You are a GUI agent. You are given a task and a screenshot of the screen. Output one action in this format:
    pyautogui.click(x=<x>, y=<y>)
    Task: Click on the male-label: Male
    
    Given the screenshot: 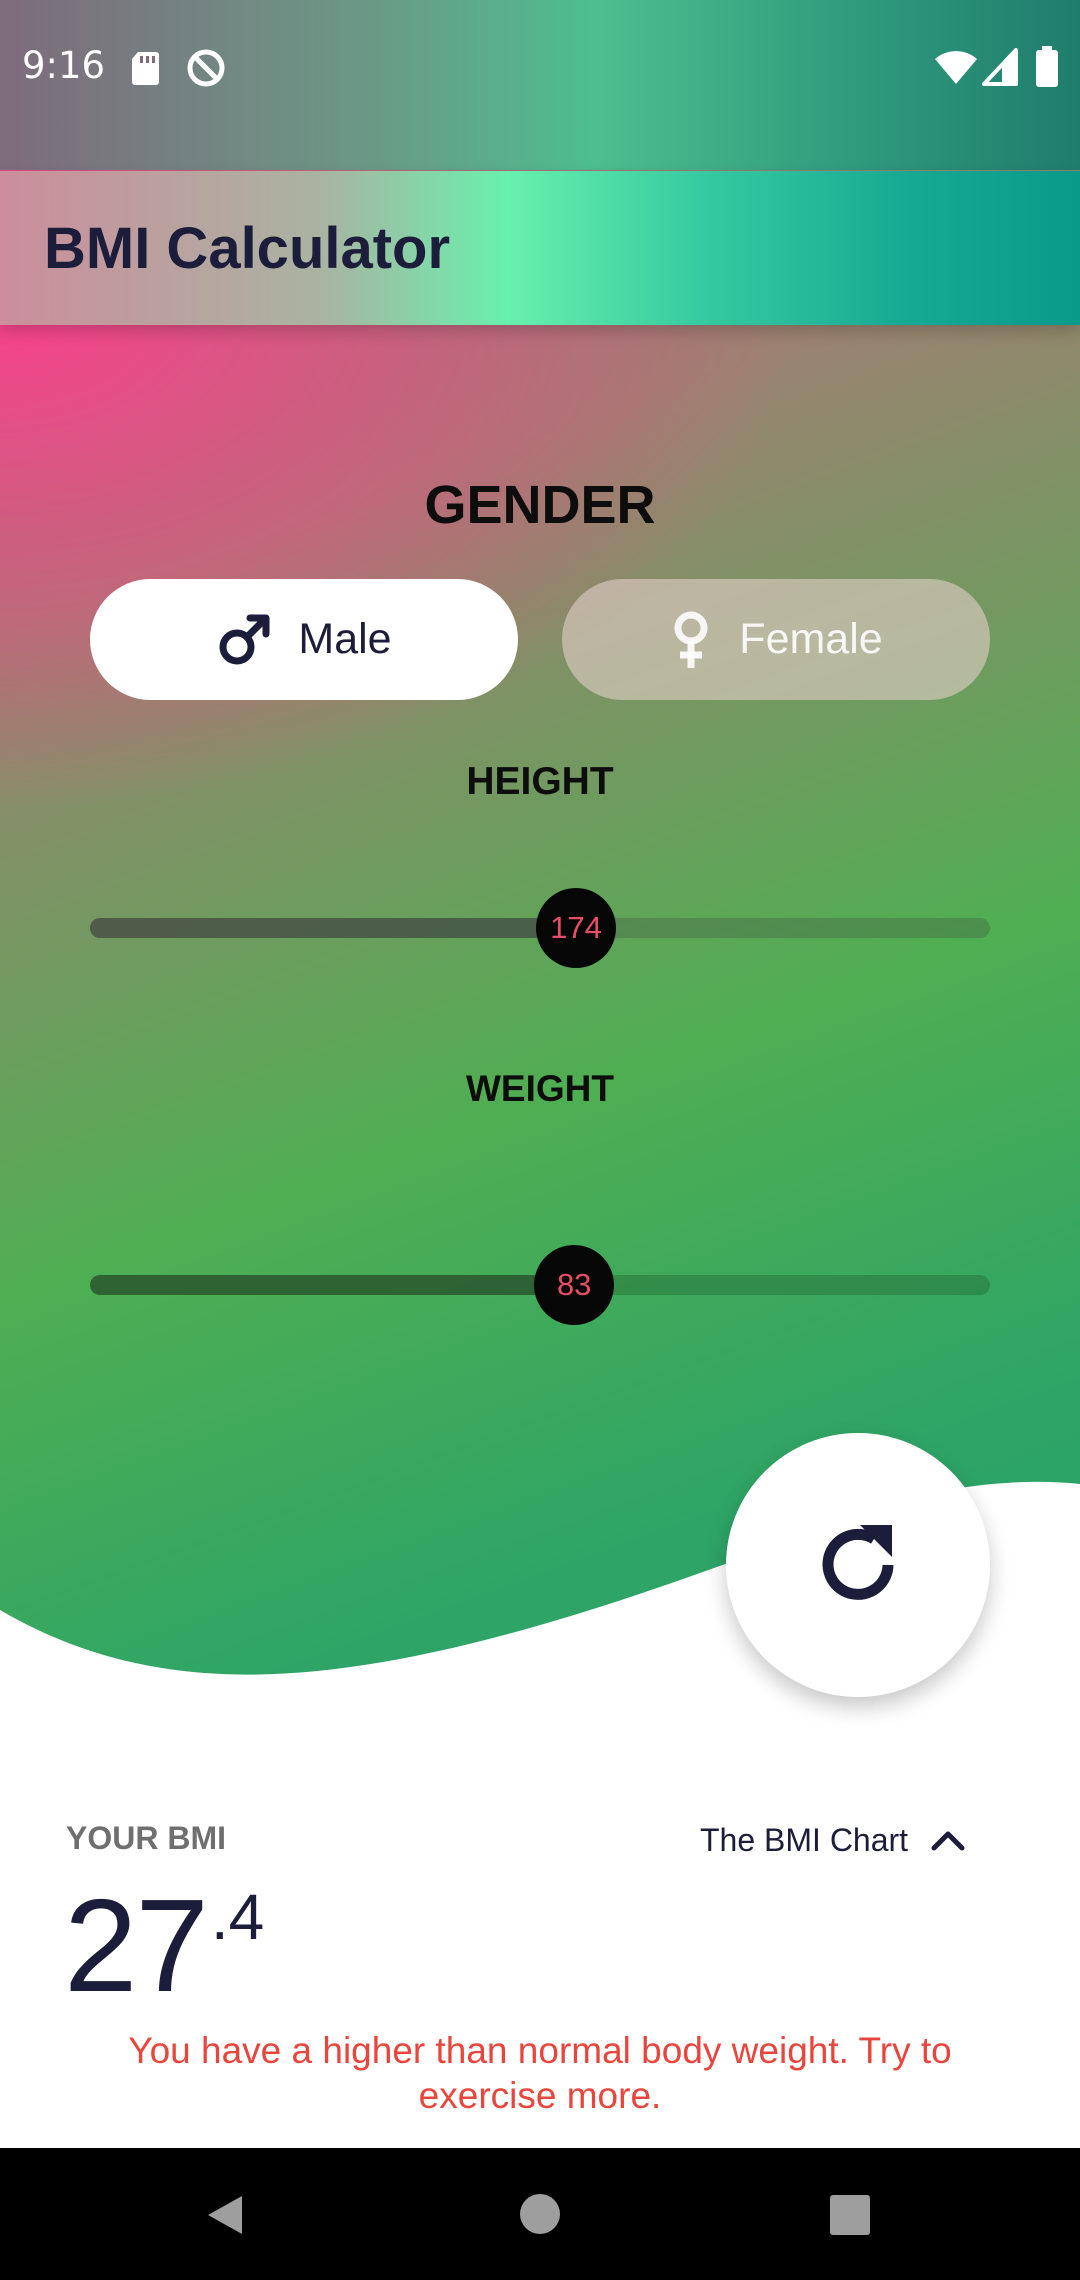 What is the action you would take?
    pyautogui.click(x=345, y=639)
    